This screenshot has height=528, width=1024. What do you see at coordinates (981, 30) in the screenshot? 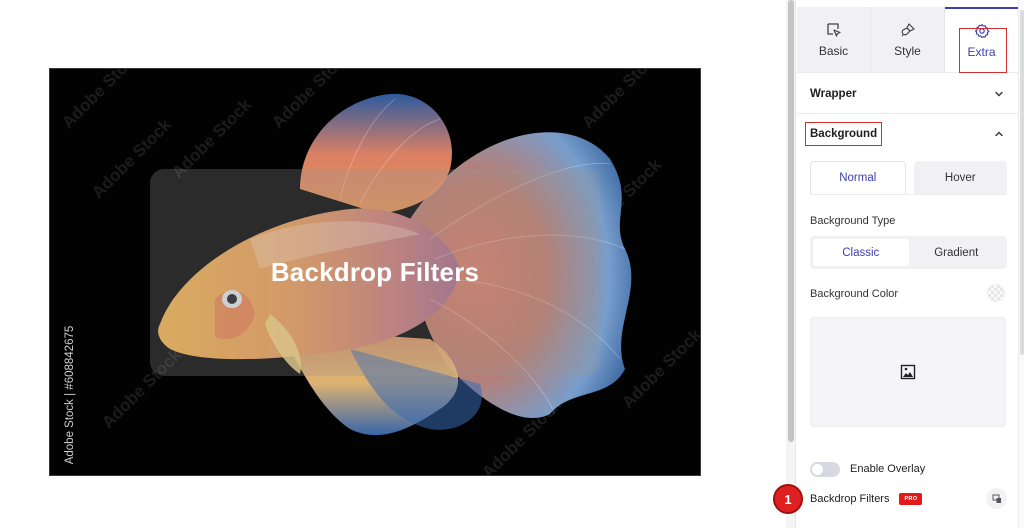
I see `gear-icon` at bounding box center [981, 30].